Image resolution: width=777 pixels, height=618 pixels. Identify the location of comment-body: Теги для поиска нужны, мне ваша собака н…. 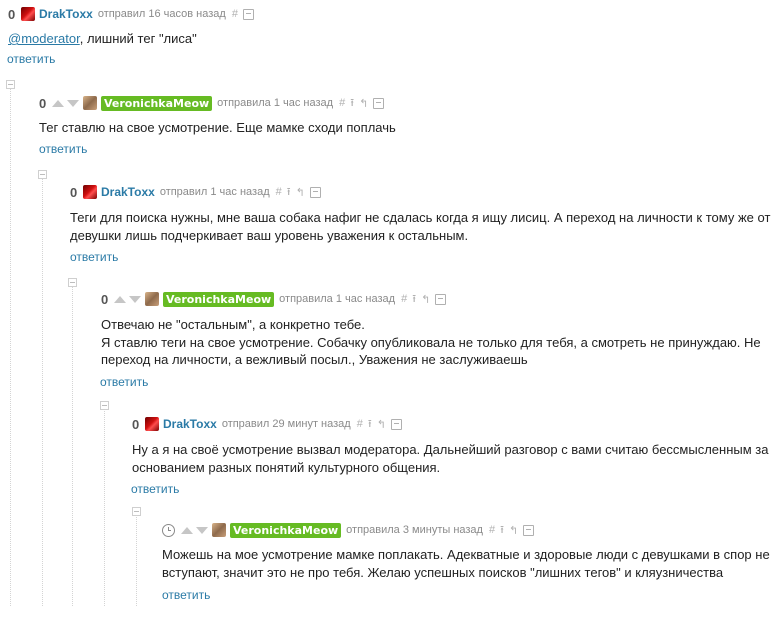
(420, 226).